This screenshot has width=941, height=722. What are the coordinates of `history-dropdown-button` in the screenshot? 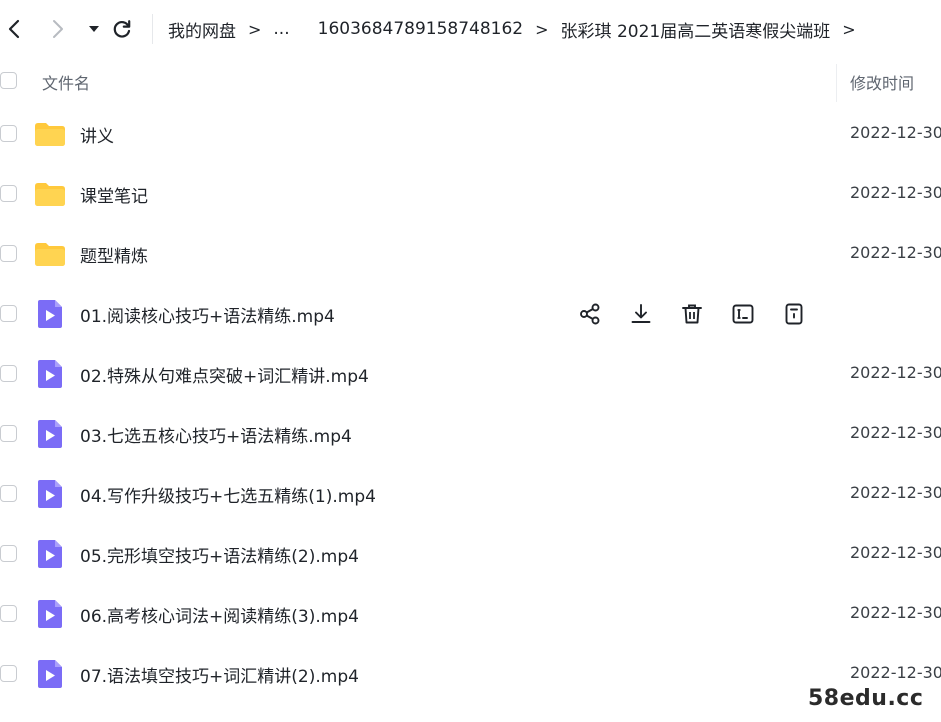 It's located at (94, 29).